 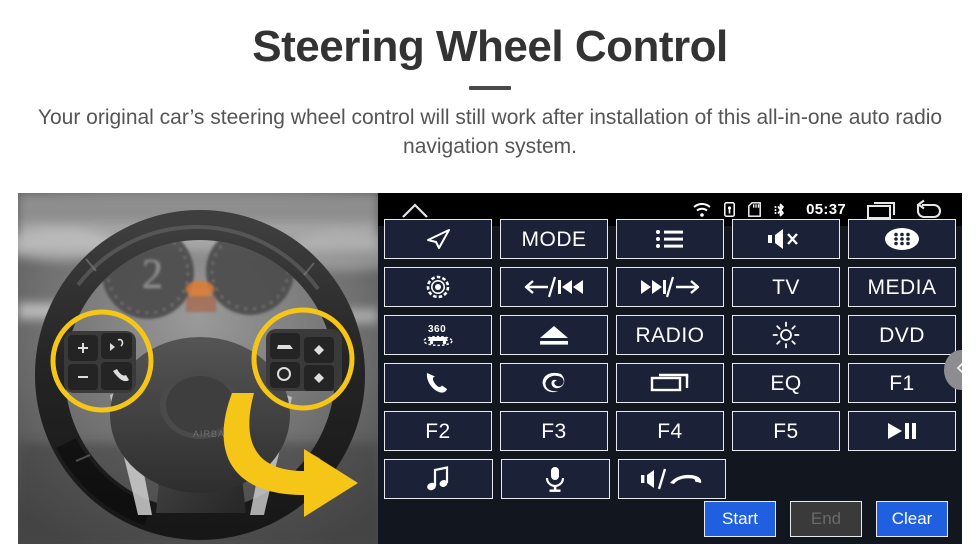 I want to click on sd-card-icon, so click(x=755, y=209).